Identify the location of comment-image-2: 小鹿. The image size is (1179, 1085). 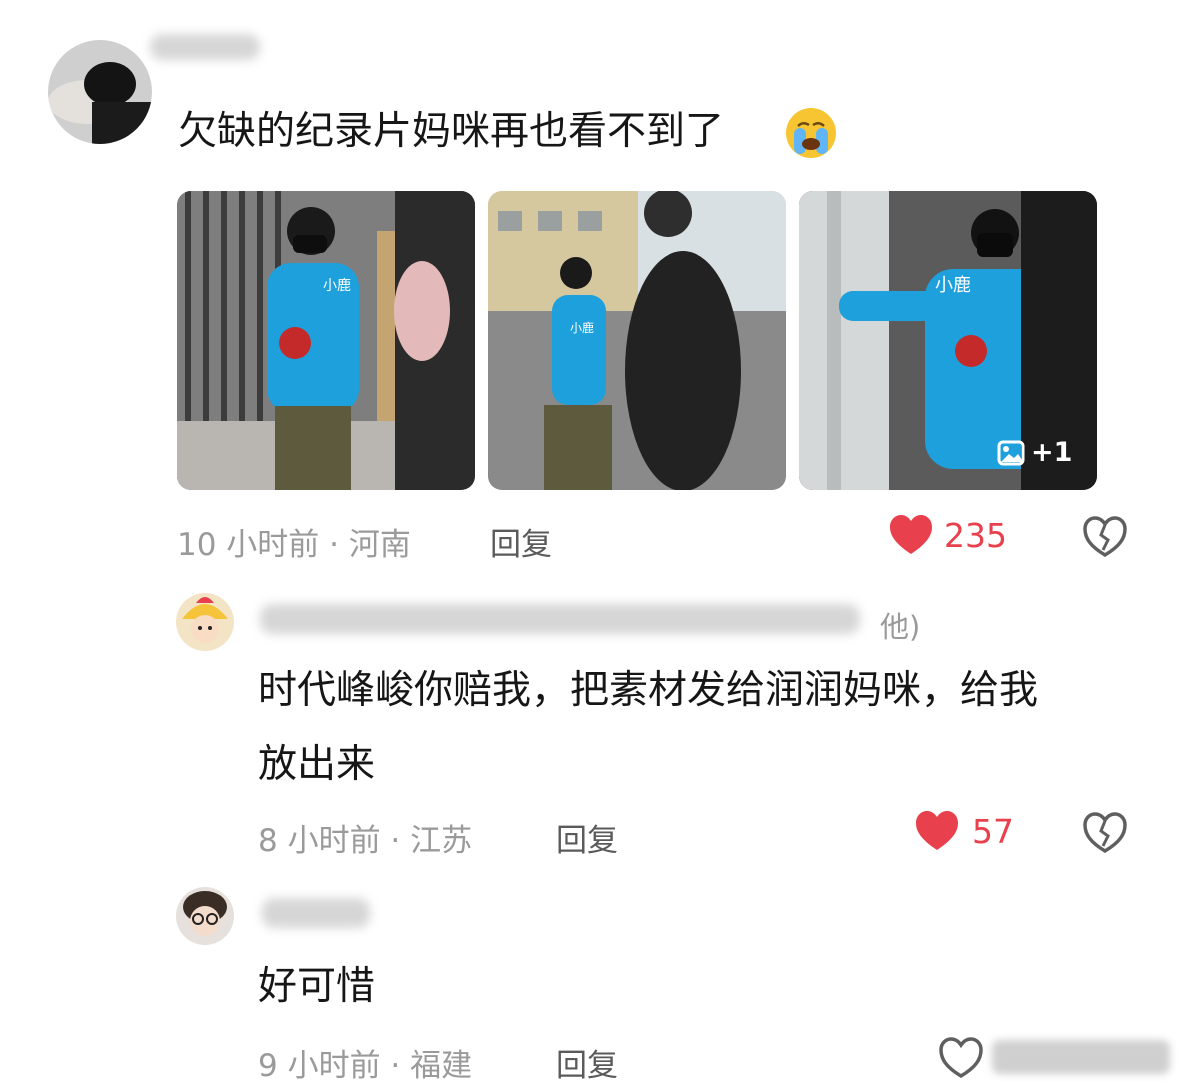
(637, 340).